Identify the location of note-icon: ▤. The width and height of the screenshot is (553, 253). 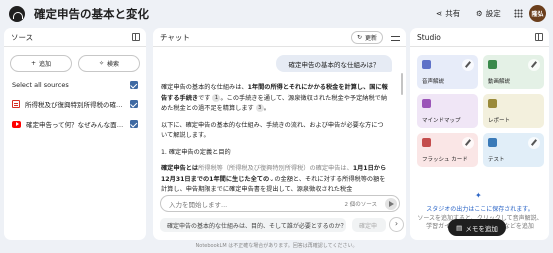
(459, 227).